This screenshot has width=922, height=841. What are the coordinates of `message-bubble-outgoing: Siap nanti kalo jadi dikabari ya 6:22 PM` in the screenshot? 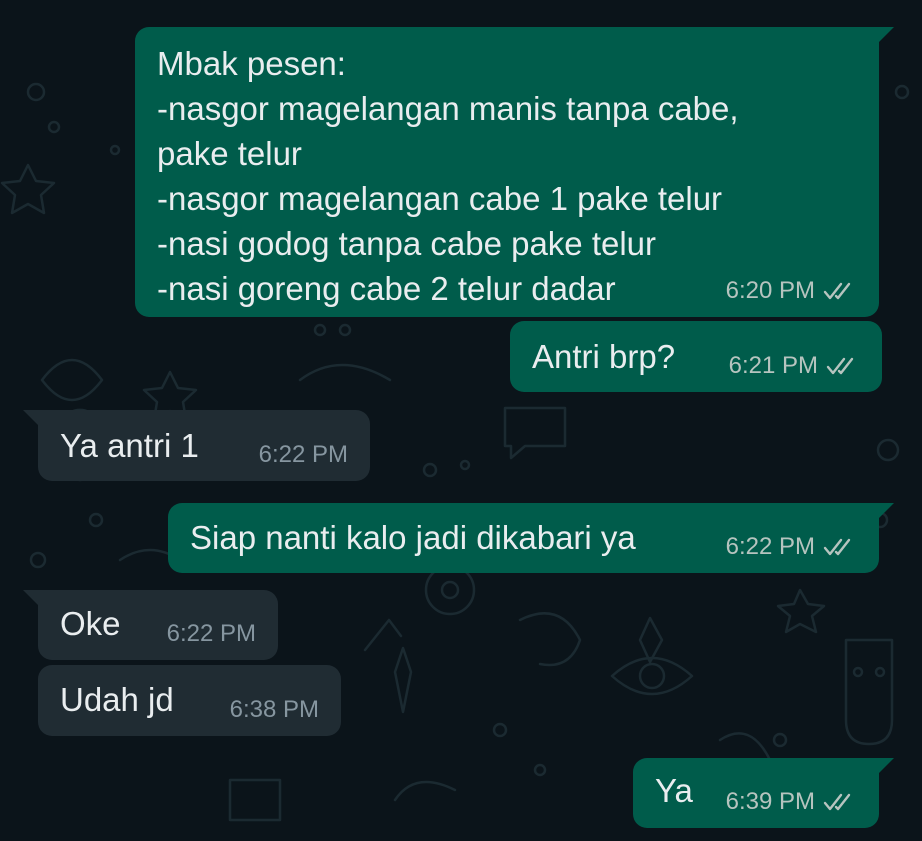 It's located at (531, 538).